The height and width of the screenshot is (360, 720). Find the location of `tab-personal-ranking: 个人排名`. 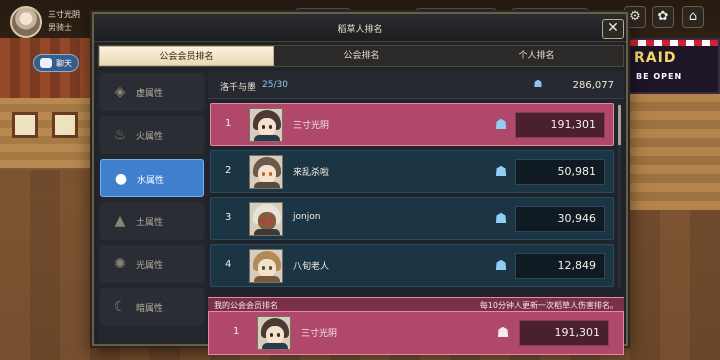

tab-personal-ranking: 个人排名 is located at coordinates (536, 56).